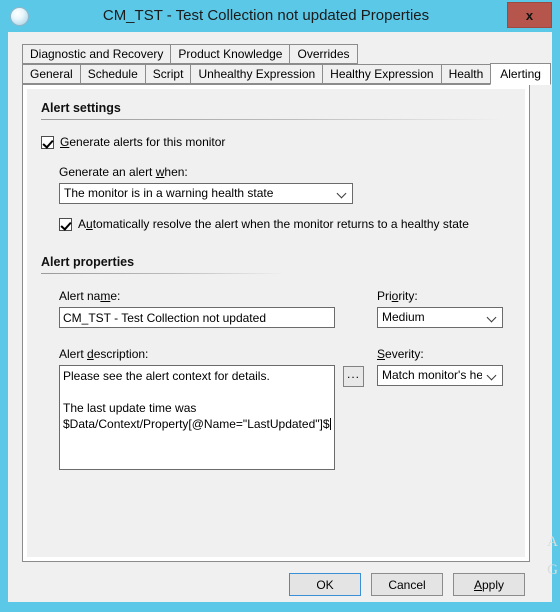 The image size is (560, 612). I want to click on tab-alerting: Alerting, so click(520, 74).